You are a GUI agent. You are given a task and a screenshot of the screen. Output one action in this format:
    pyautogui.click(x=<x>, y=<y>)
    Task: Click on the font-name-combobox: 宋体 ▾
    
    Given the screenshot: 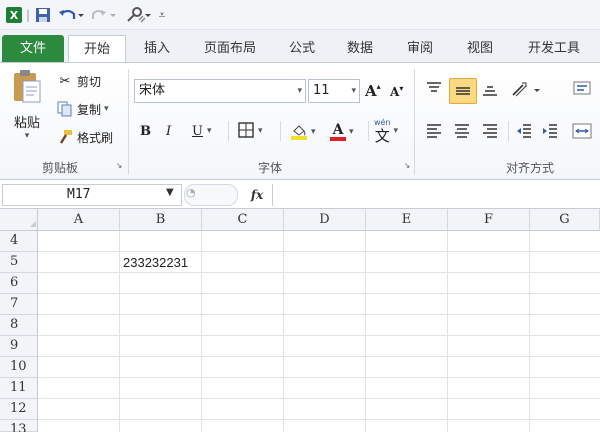 What is the action you would take?
    pyautogui.click(x=220, y=91)
    